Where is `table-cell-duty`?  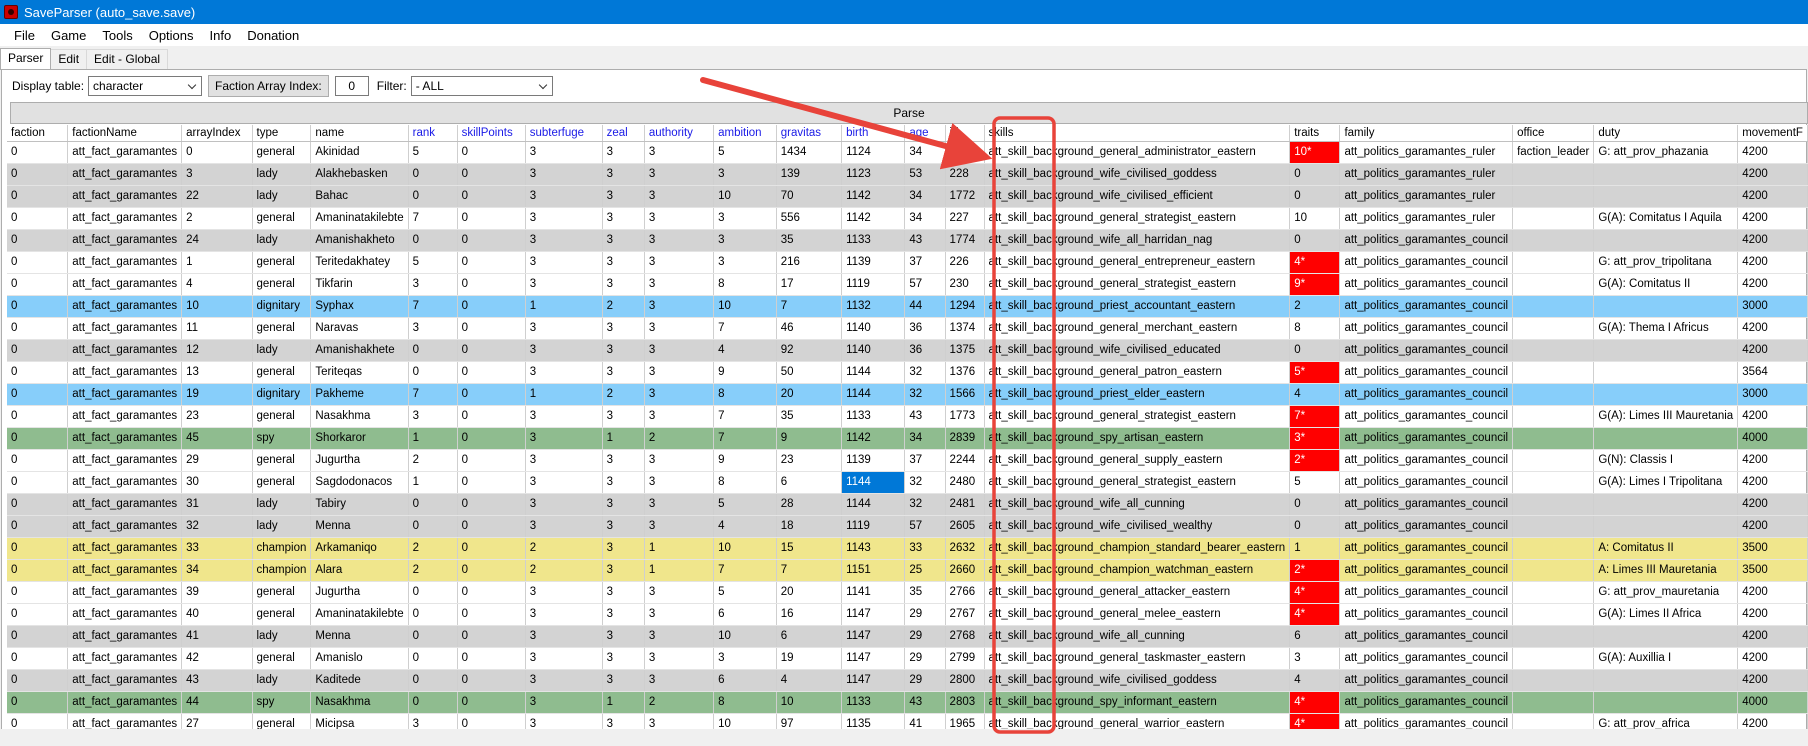 table-cell-duty is located at coordinates (1666, 504).